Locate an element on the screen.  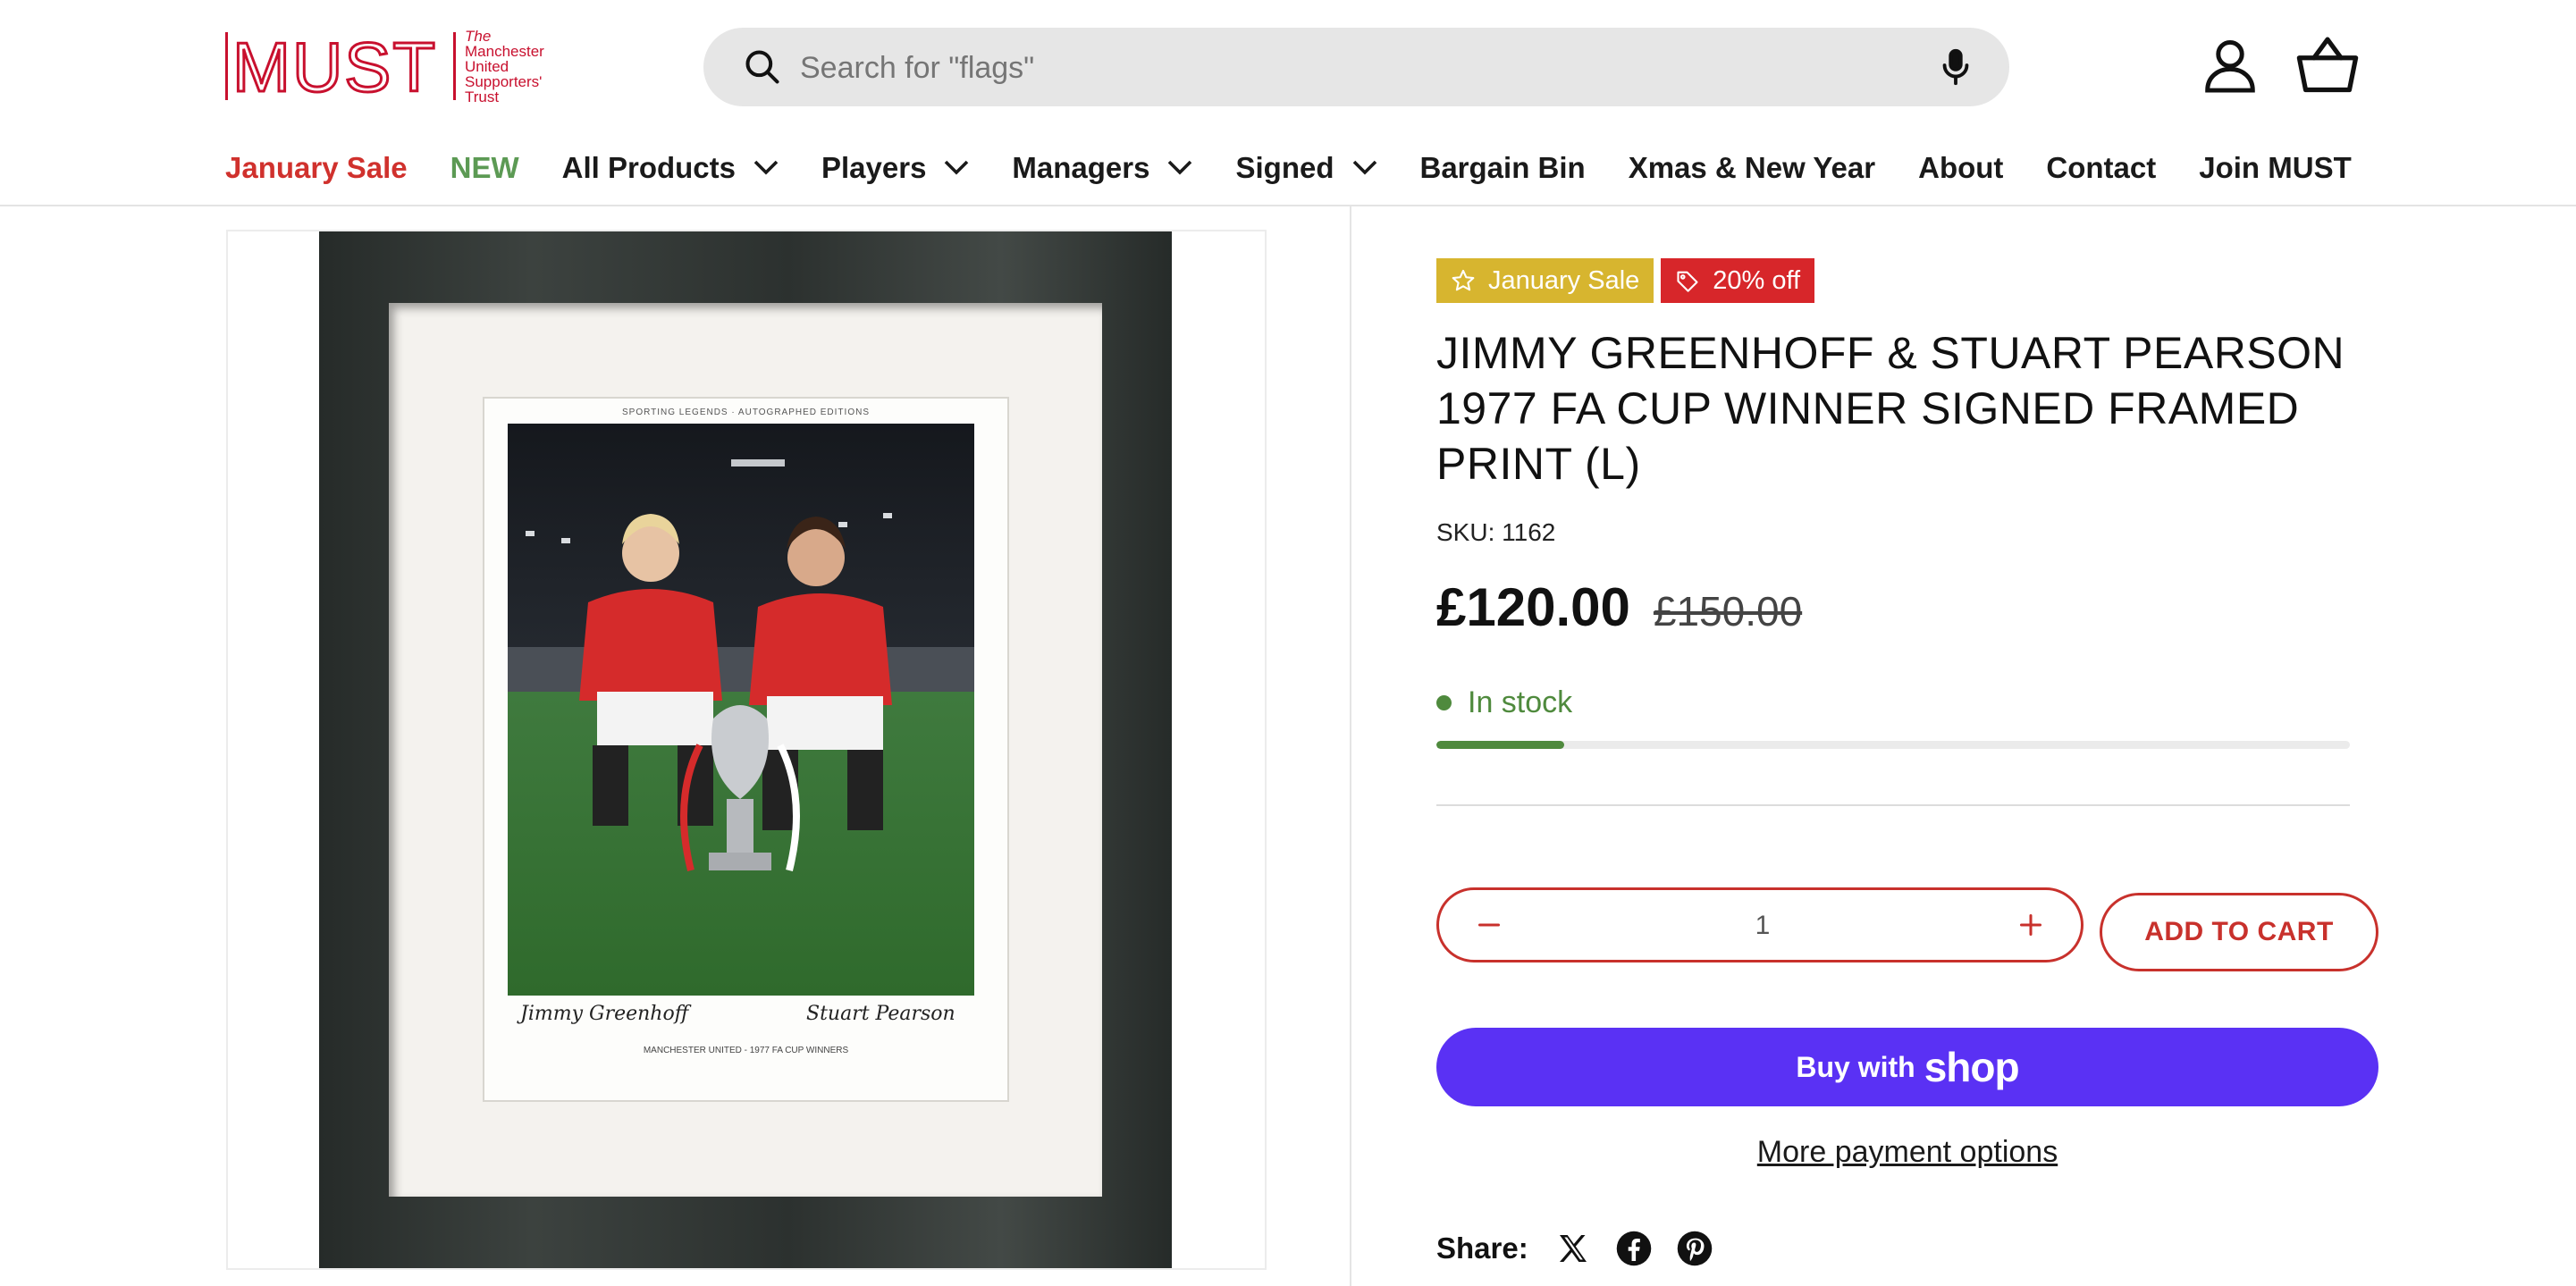
logo-tagline-line: Trust is located at coordinates (483, 96).